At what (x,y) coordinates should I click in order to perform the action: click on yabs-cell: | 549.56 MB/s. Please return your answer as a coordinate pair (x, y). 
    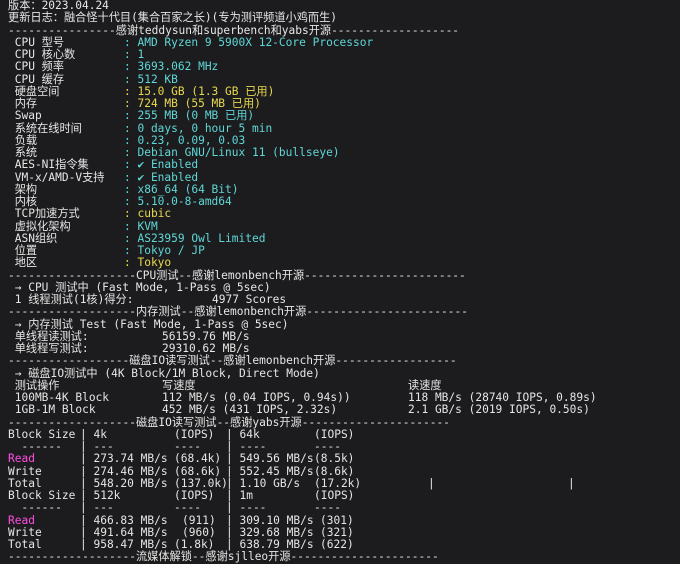
    Looking at the image, I should click on (270, 459).